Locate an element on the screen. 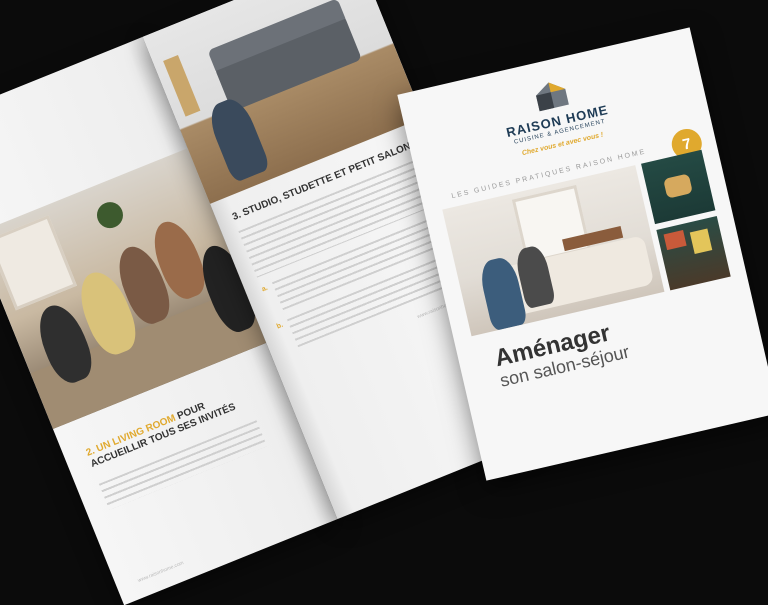 This screenshot has height=605, width=768. window is located at coordinates (38, 263).